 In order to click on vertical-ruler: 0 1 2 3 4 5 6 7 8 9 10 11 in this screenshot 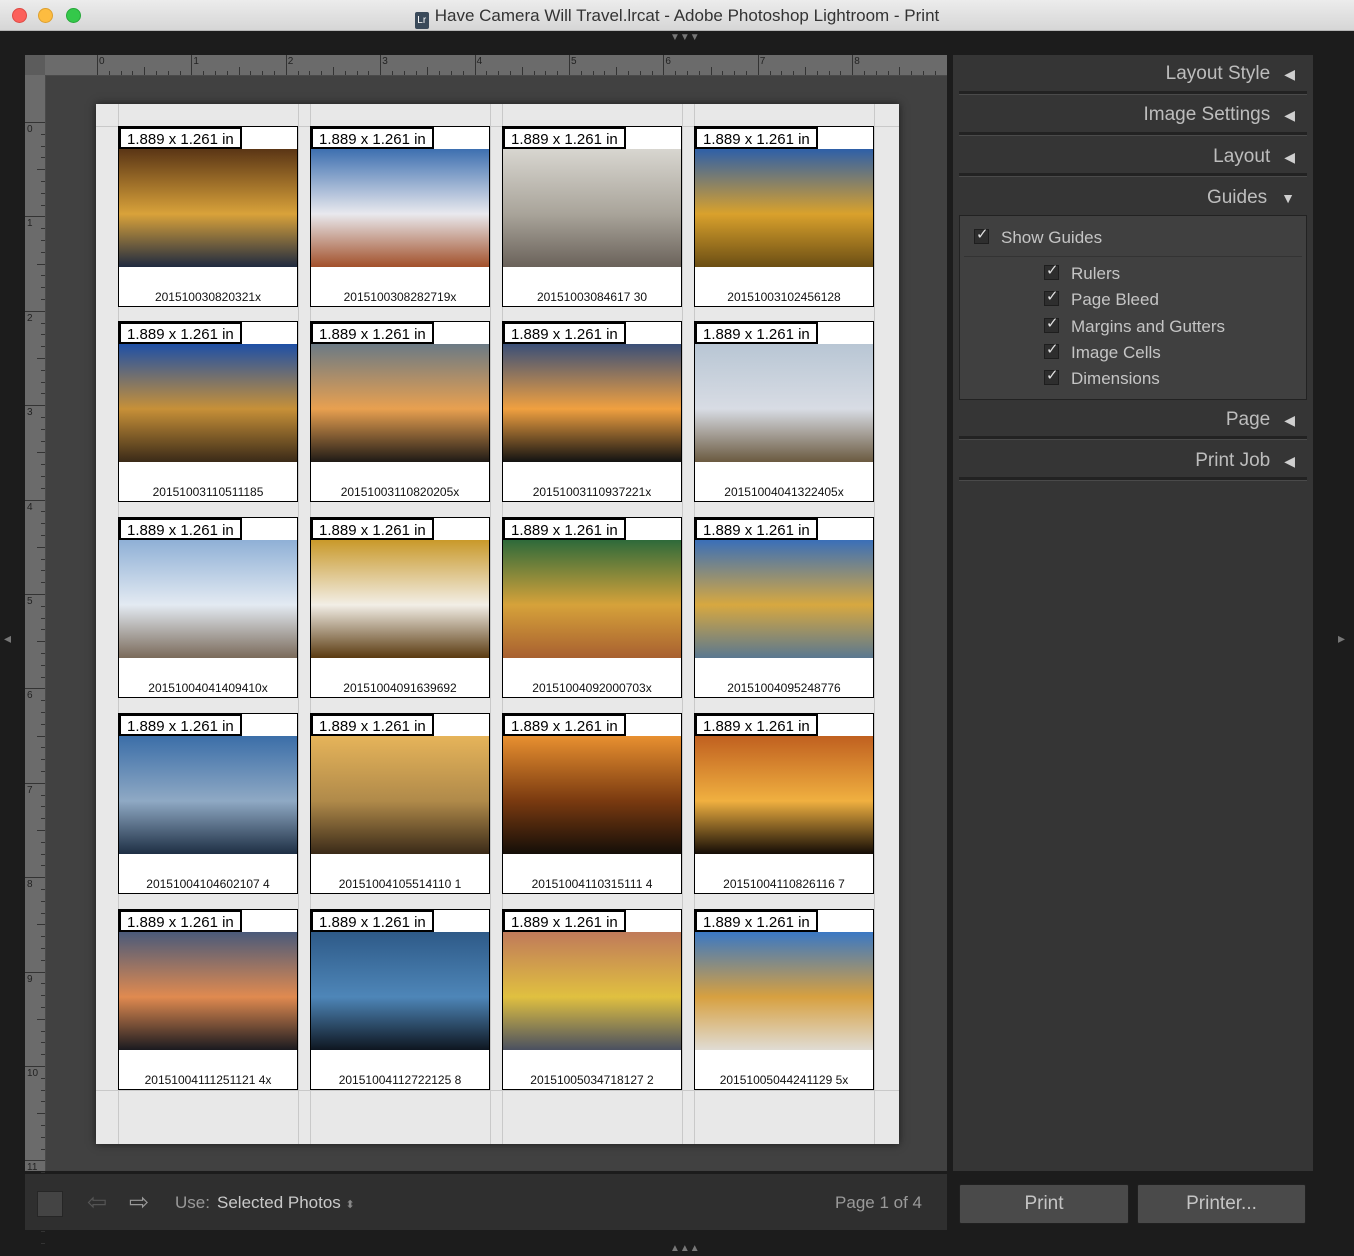, I will do `click(35, 659)`.